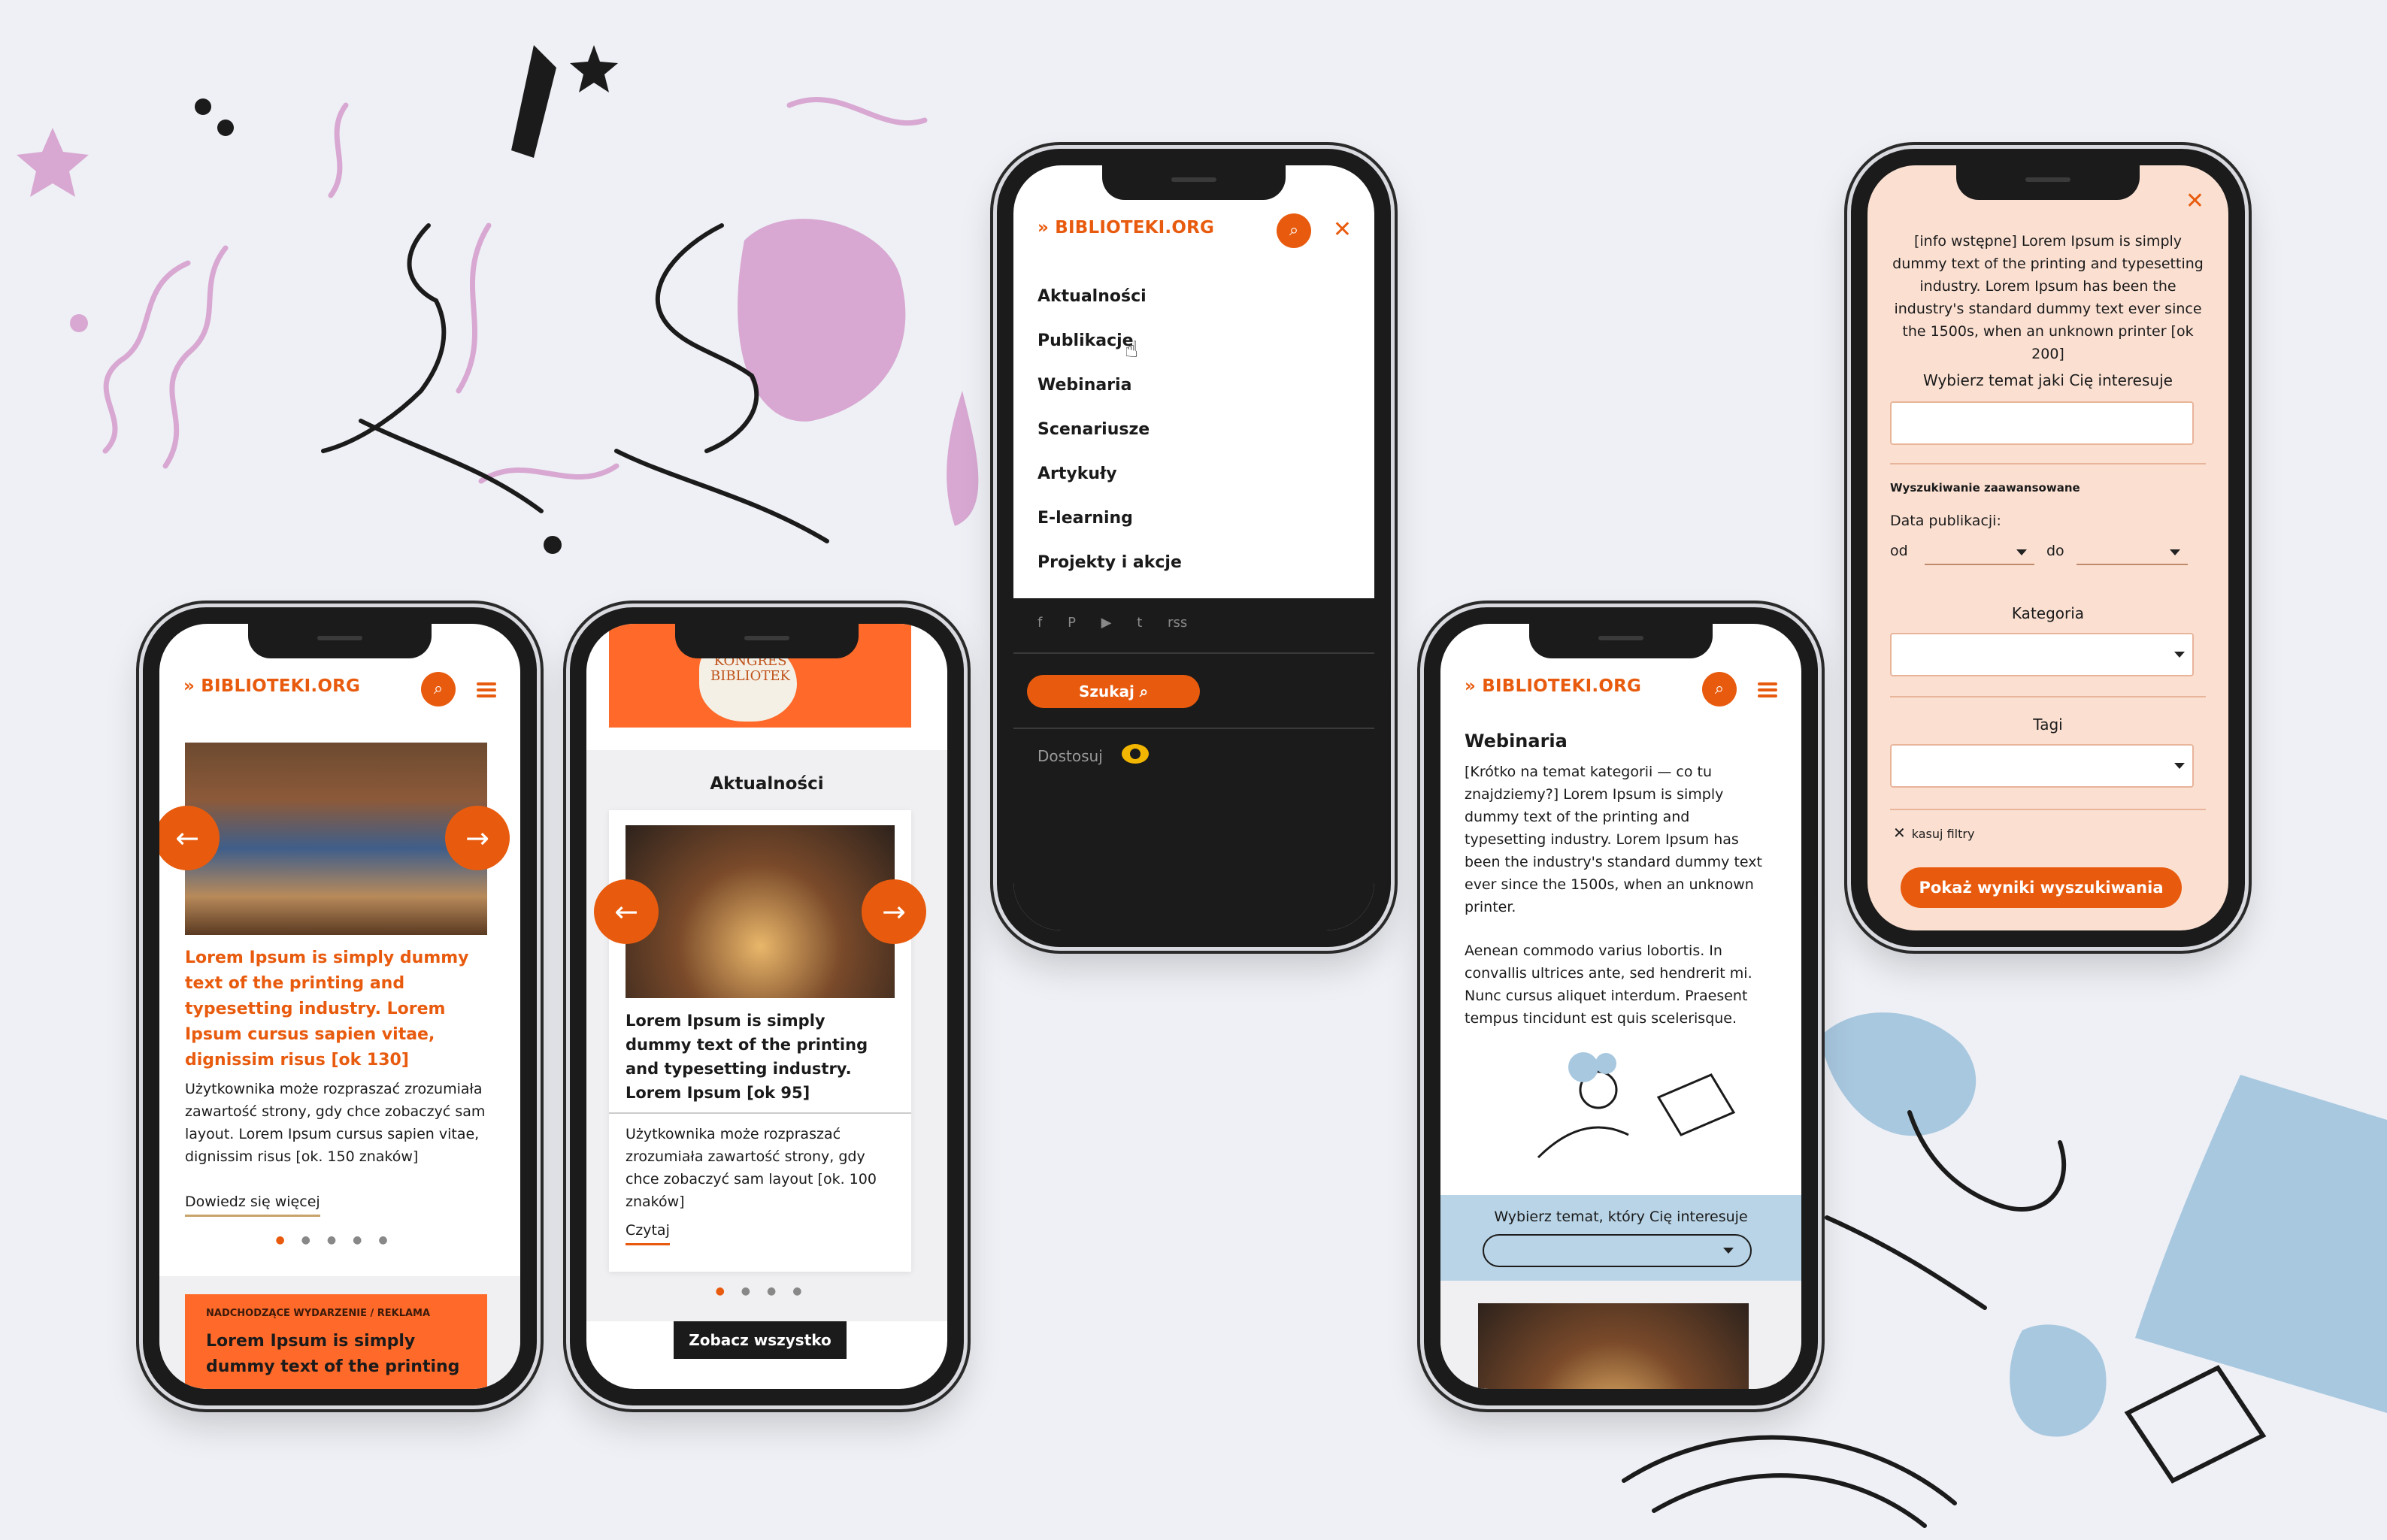 The height and width of the screenshot is (1540, 2387). I want to click on pinterest-icon: P, so click(1072, 623).